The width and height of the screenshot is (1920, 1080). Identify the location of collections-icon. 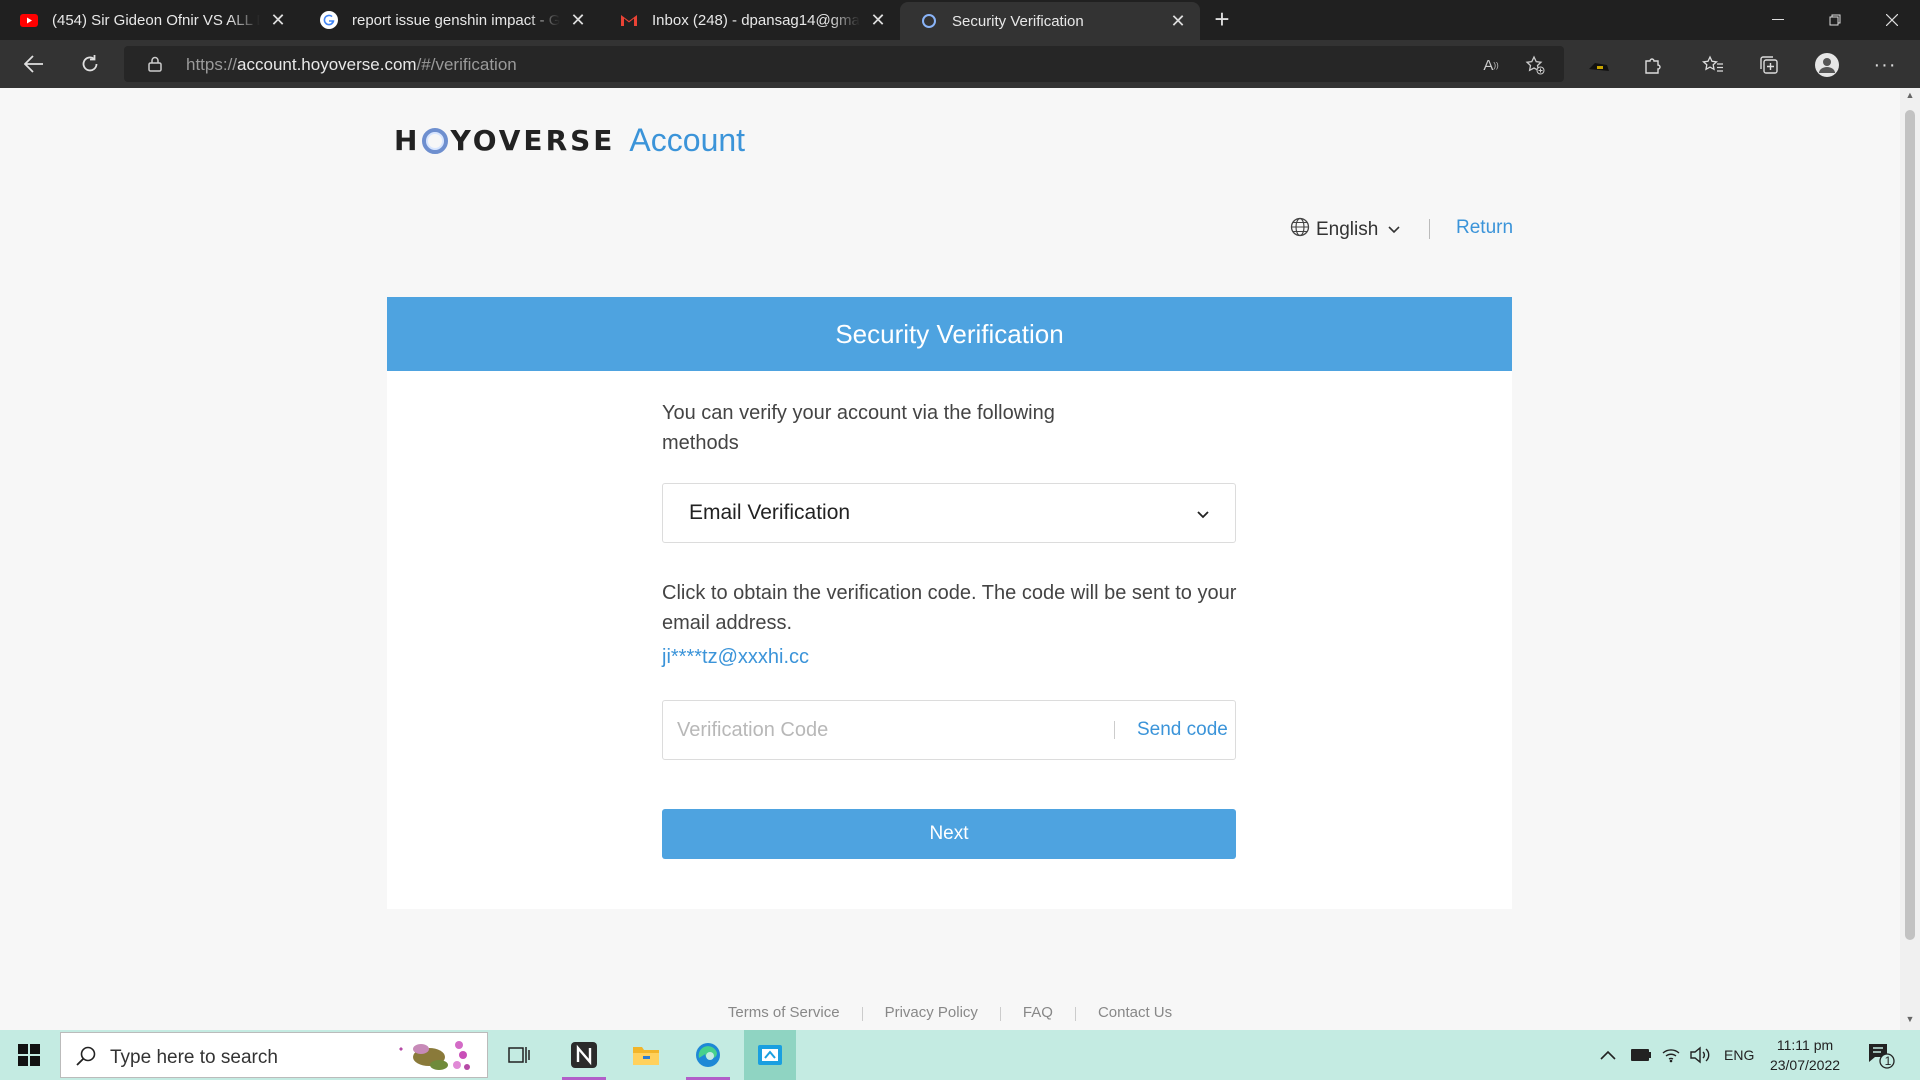
(1769, 65).